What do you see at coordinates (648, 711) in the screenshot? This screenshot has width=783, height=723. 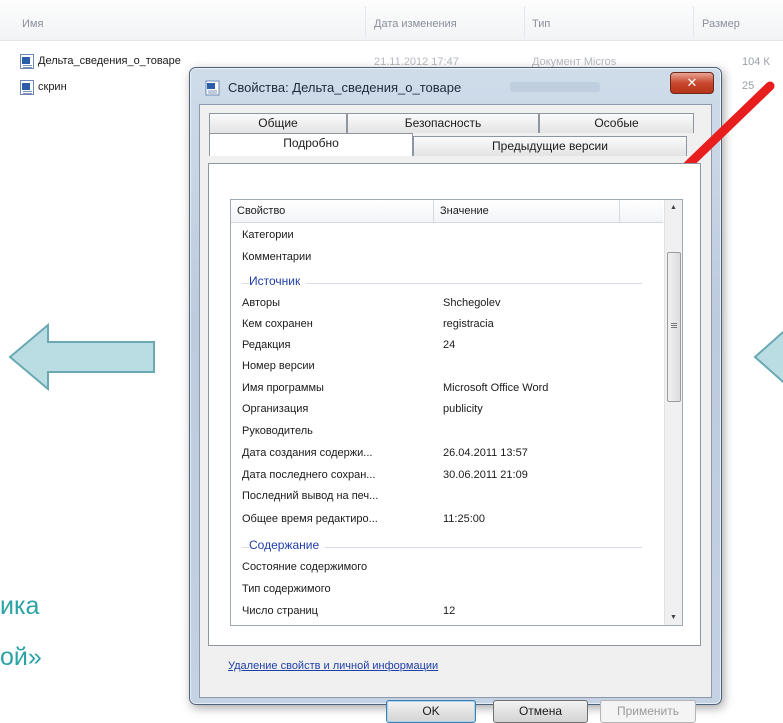 I see `apply-button: Применить` at bounding box center [648, 711].